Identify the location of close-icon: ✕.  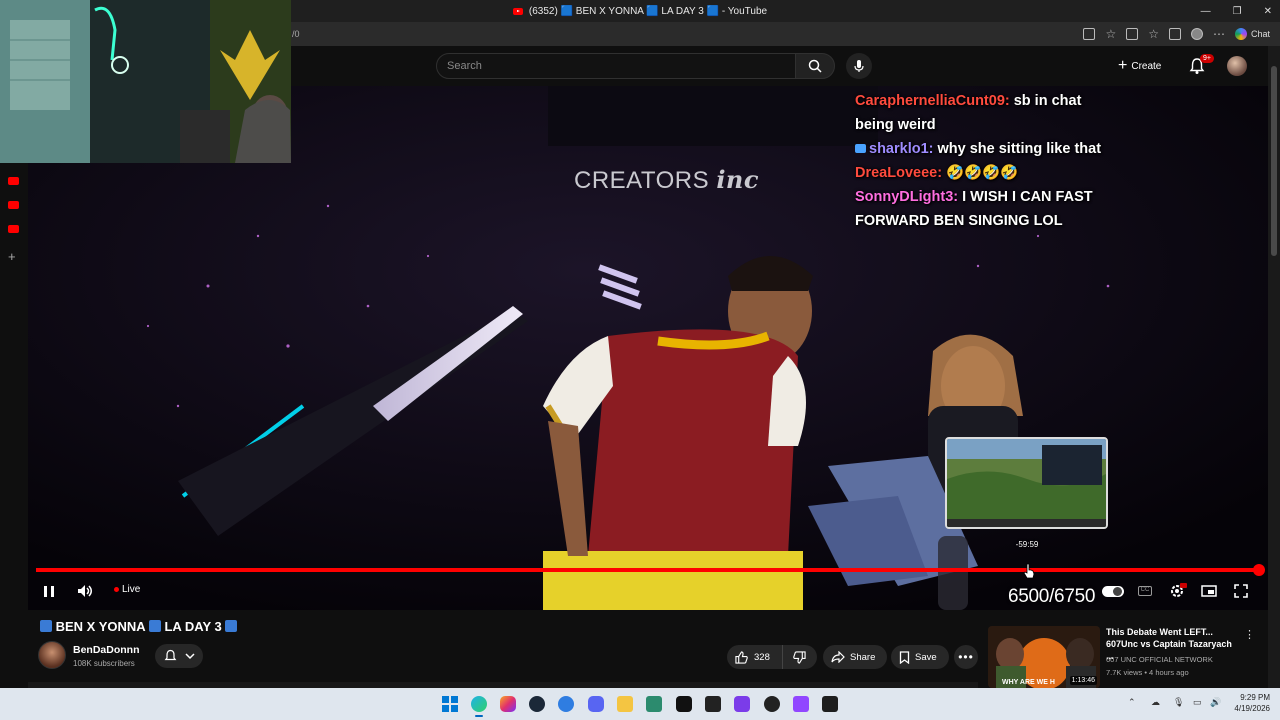
(1268, 11).